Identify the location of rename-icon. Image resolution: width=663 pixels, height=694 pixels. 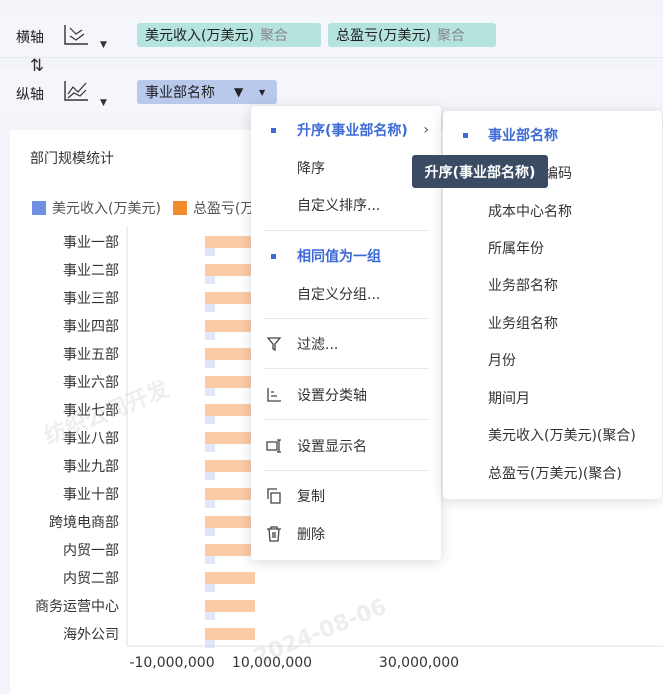
(273, 446).